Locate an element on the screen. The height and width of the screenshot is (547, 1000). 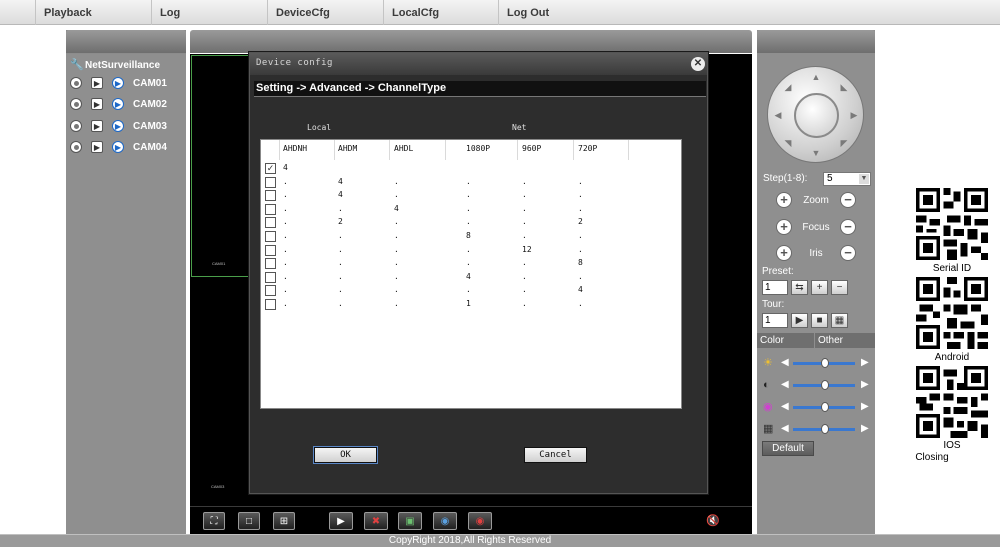
menu-log: Log is located at coordinates (209, 12).